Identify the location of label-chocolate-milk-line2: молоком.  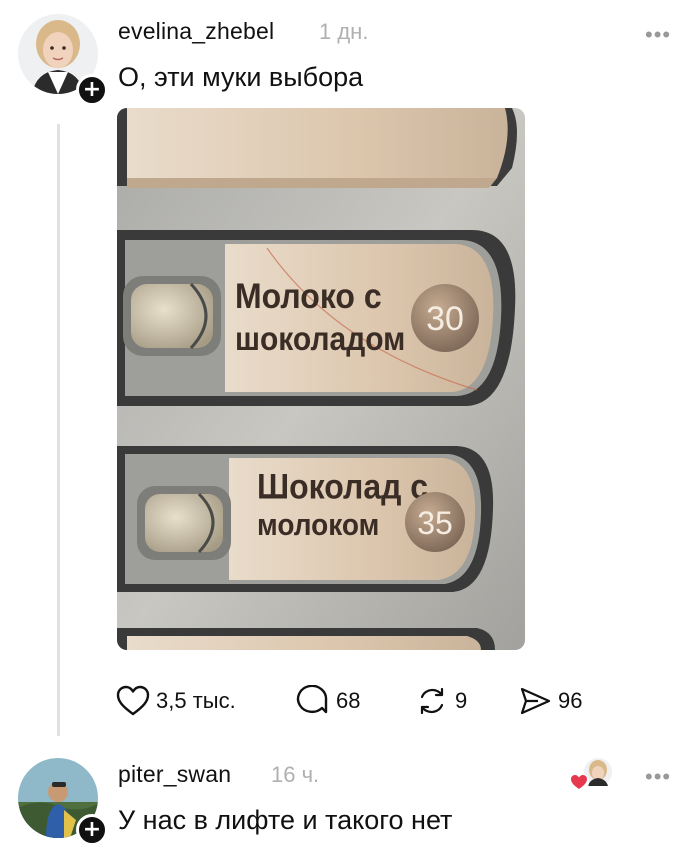
(318, 525).